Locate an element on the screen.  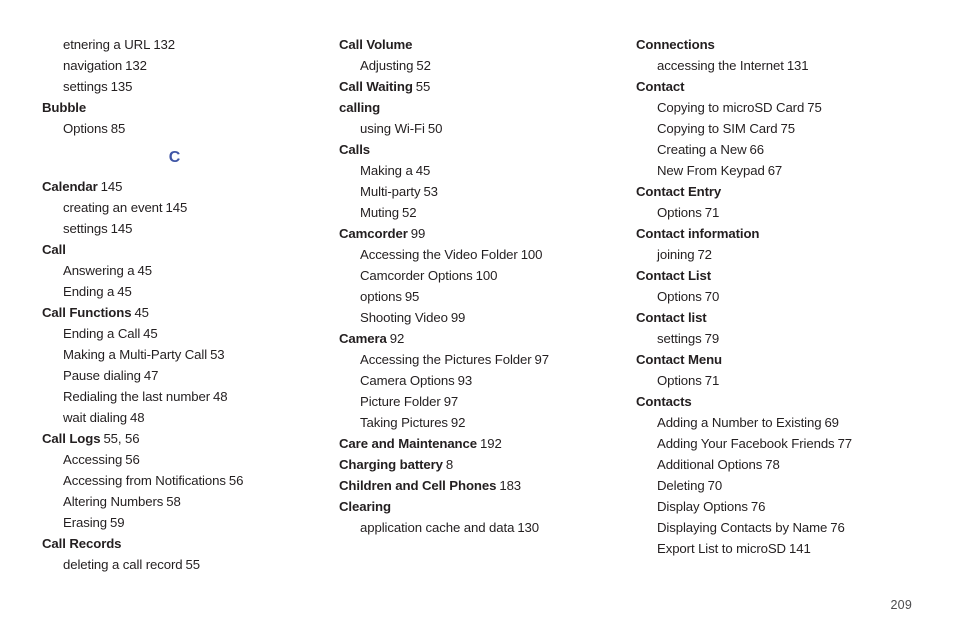
index-entry-sub: Creating a New 66 is located at coordinates (779, 149).